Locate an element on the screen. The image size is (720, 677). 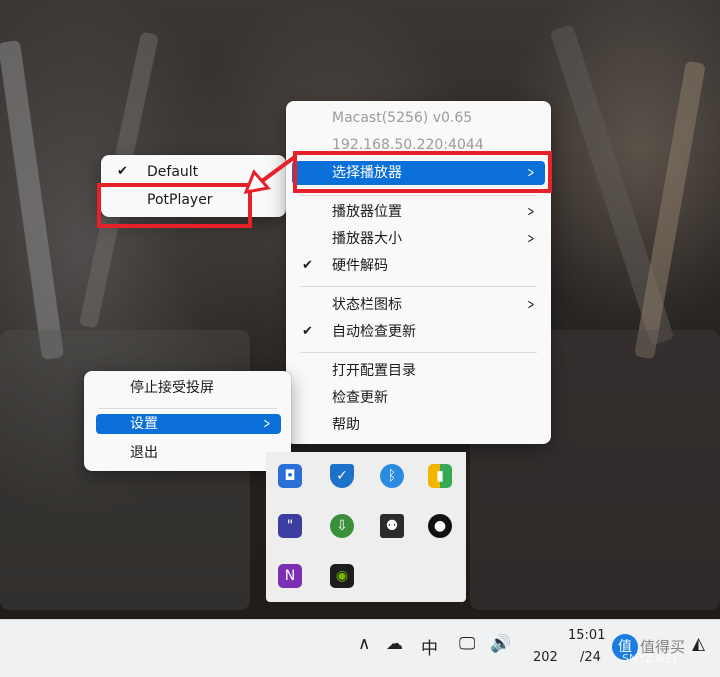
red-arrow-annotation is located at coordinates (270, 174).